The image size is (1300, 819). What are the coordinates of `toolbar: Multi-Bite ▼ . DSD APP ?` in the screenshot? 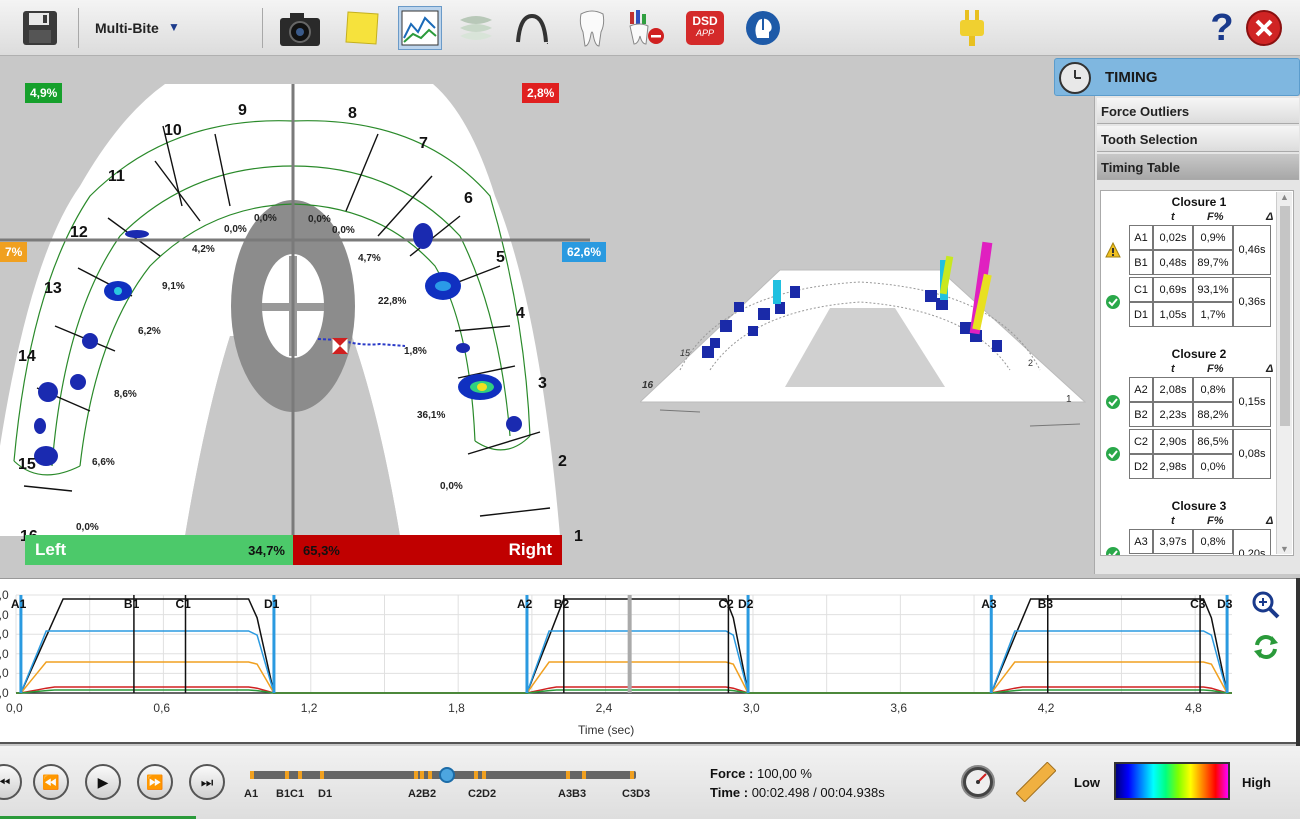 It's located at (650, 28).